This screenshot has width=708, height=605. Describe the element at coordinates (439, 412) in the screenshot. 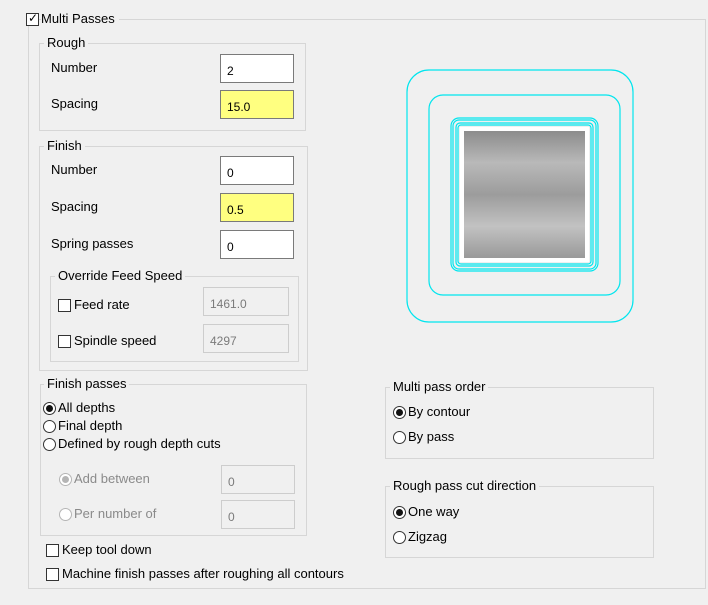

I see `by-contour-label: By contour` at that location.